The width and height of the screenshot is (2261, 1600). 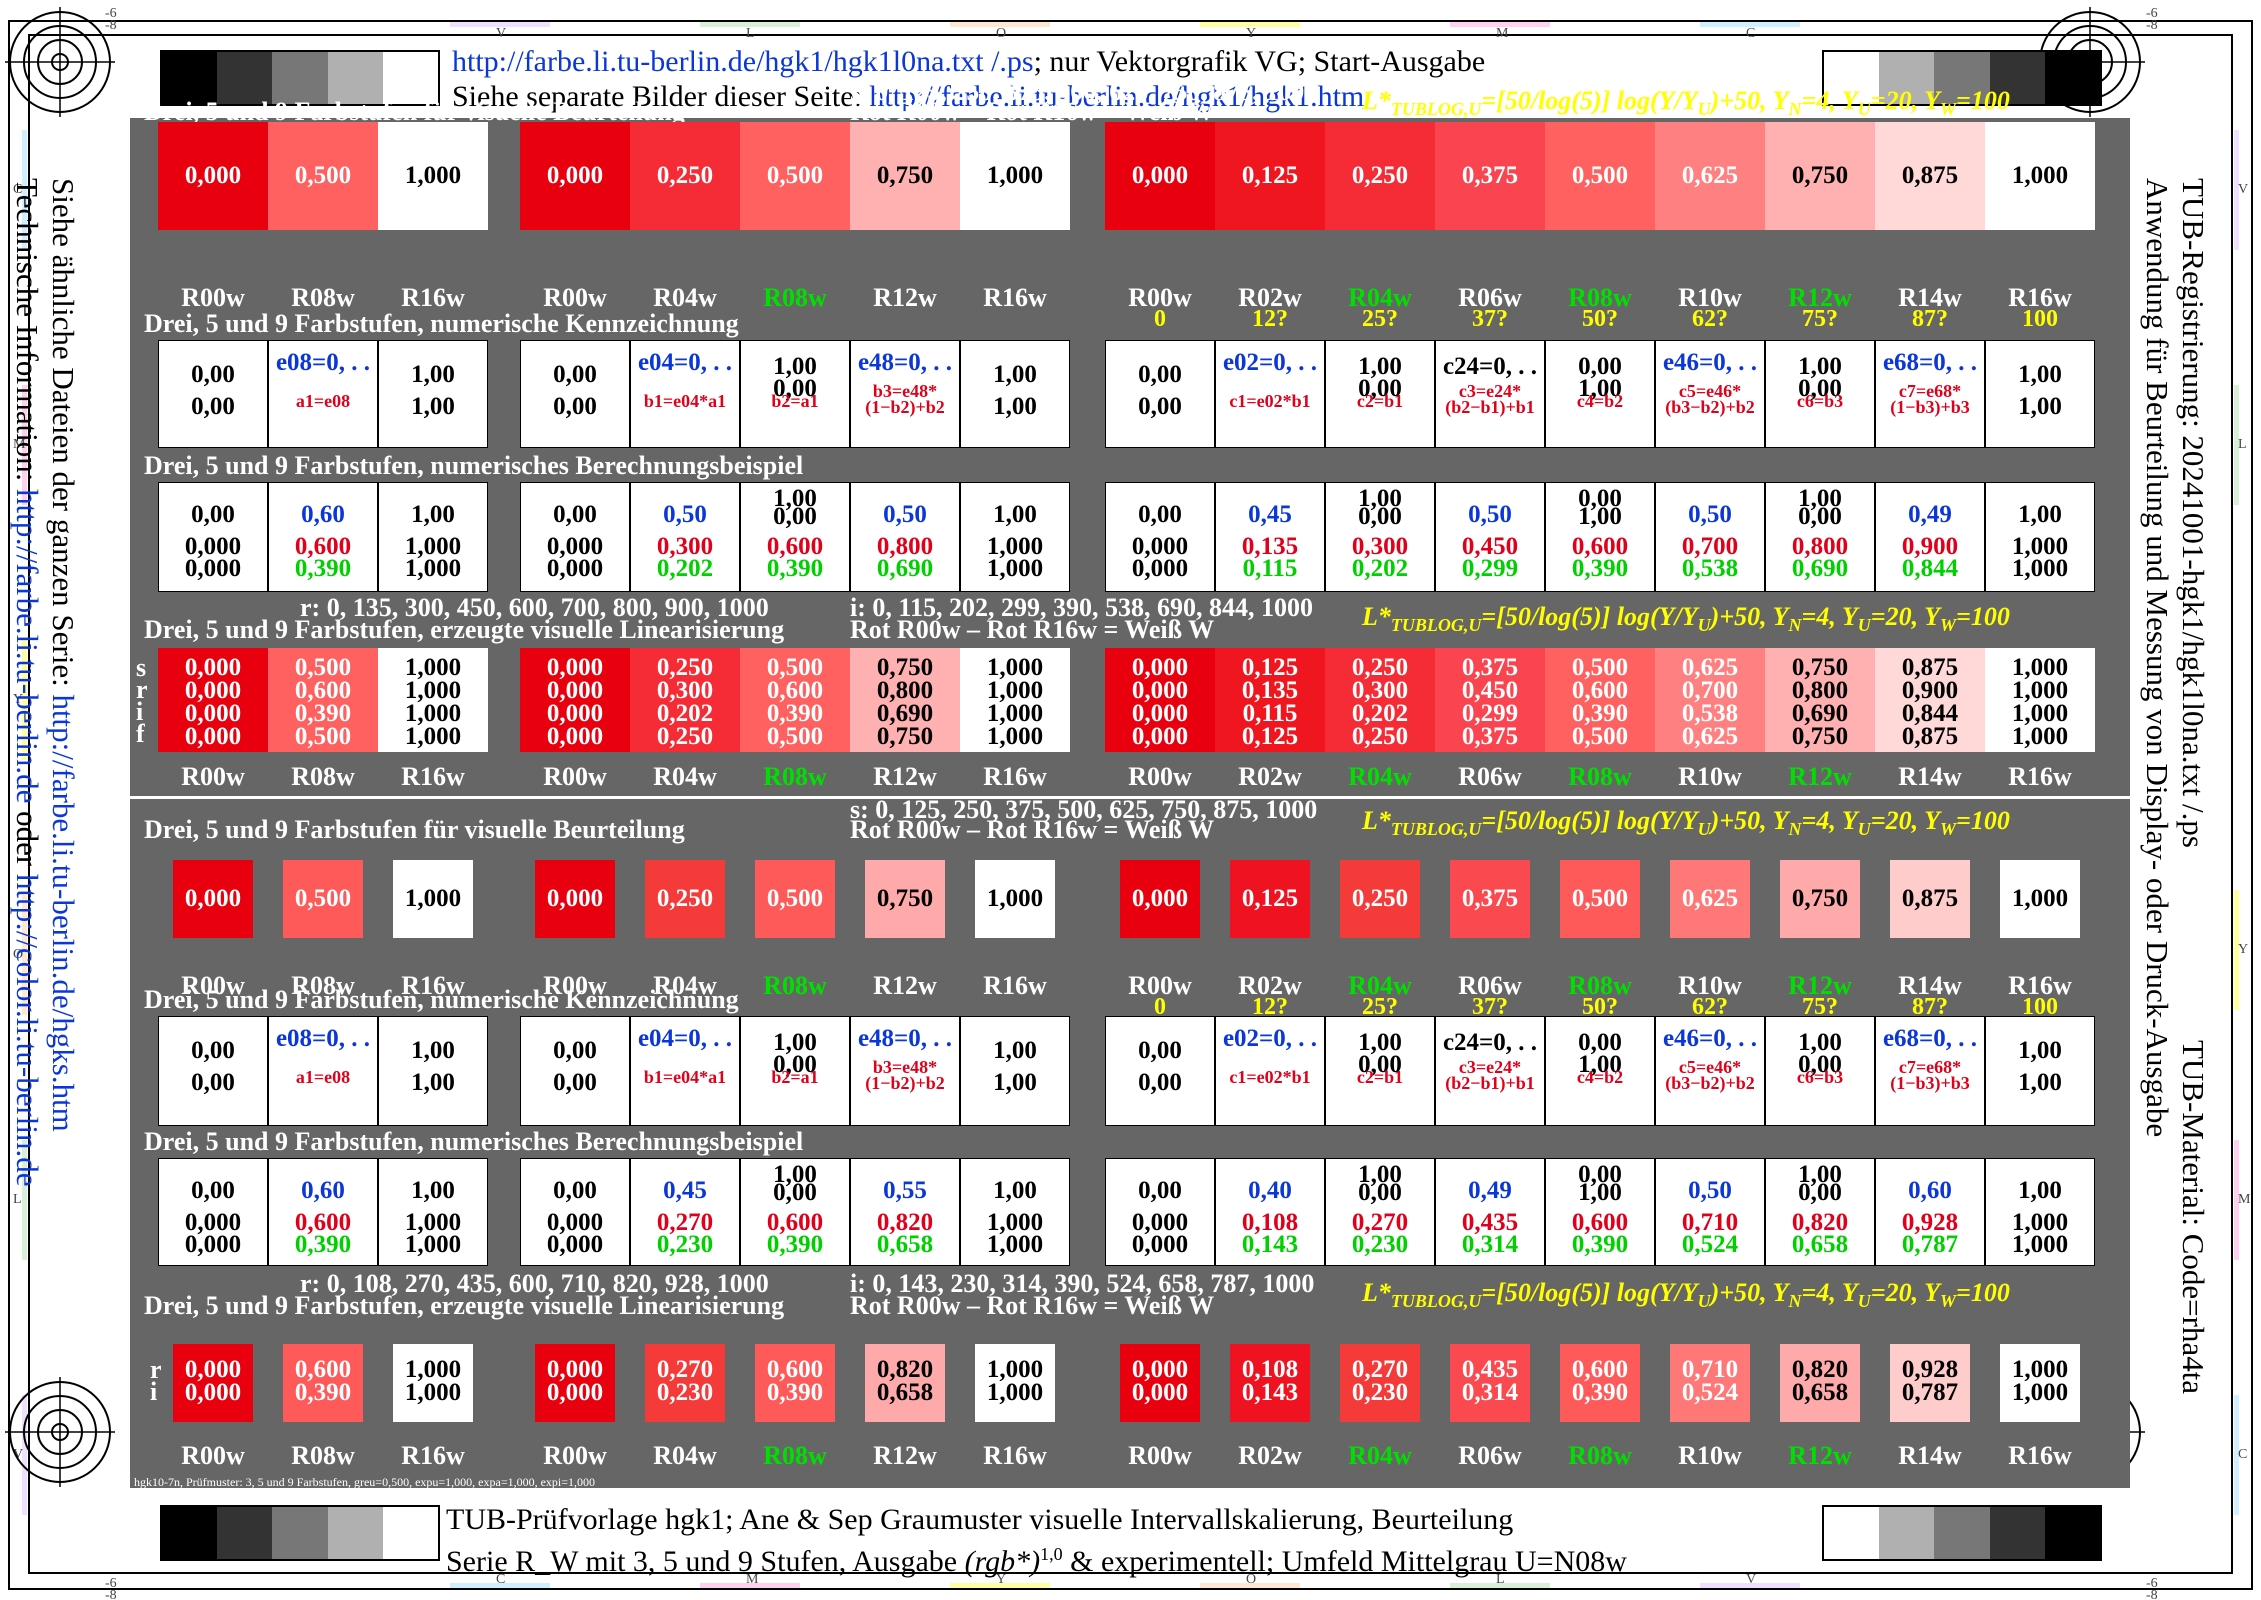 What do you see at coordinates (1820, 1212) in the screenshot?
I see `example-cell: 1,00 0,00 0,820 0,658` at bounding box center [1820, 1212].